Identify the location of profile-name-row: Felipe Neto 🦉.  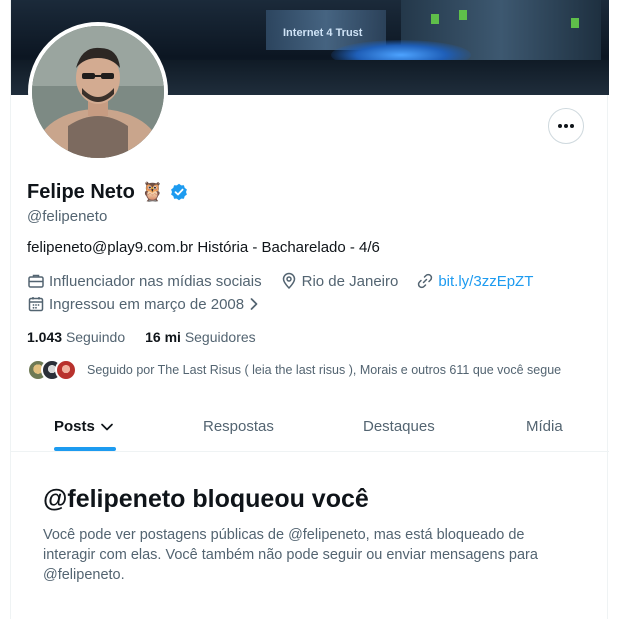
(107, 192).